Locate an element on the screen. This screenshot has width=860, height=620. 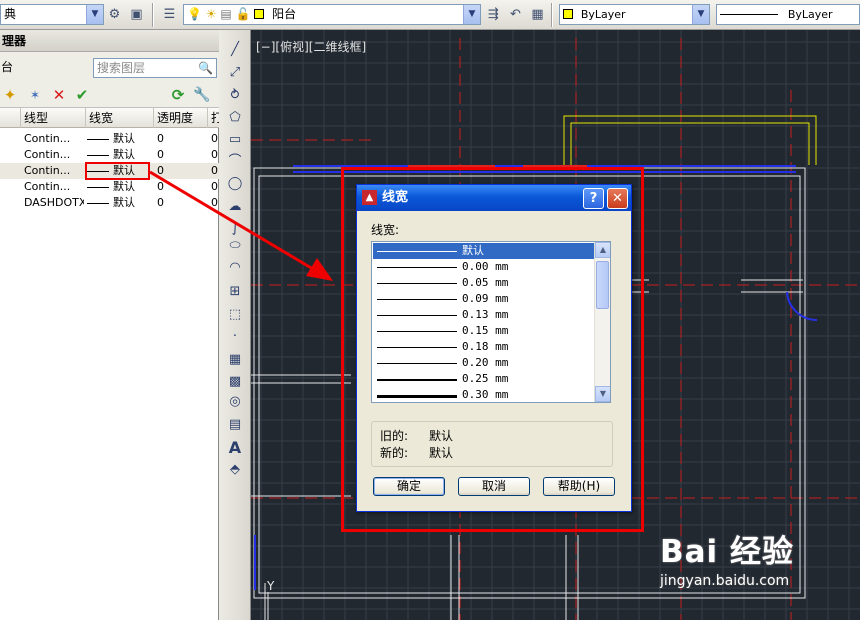
workspace-combo: 典 ▼ is located at coordinates (52, 14).